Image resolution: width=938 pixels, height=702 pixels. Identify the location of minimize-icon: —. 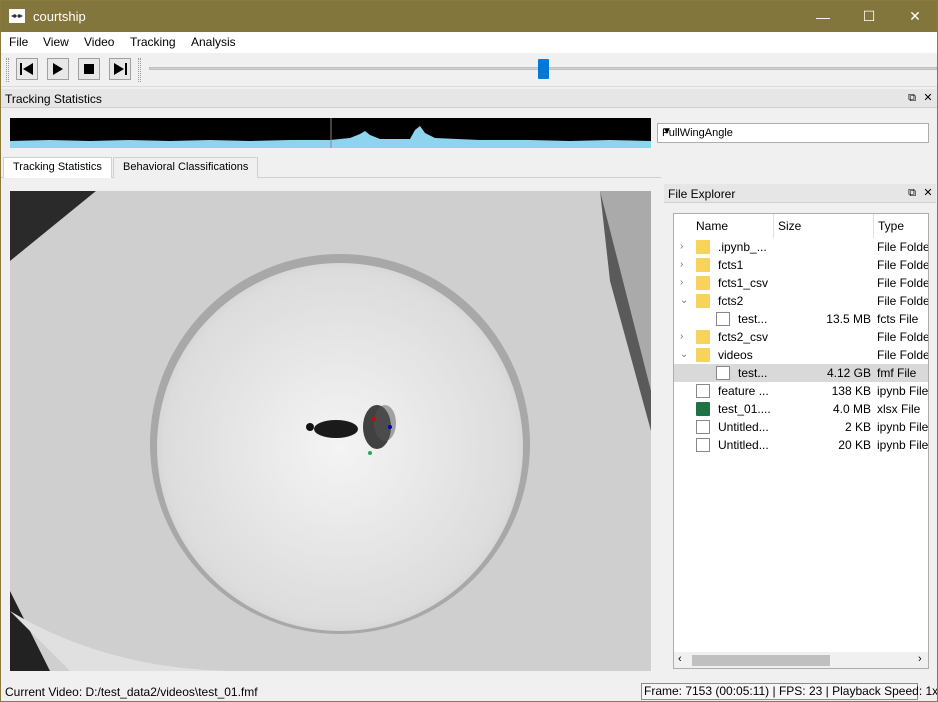
(823, 16).